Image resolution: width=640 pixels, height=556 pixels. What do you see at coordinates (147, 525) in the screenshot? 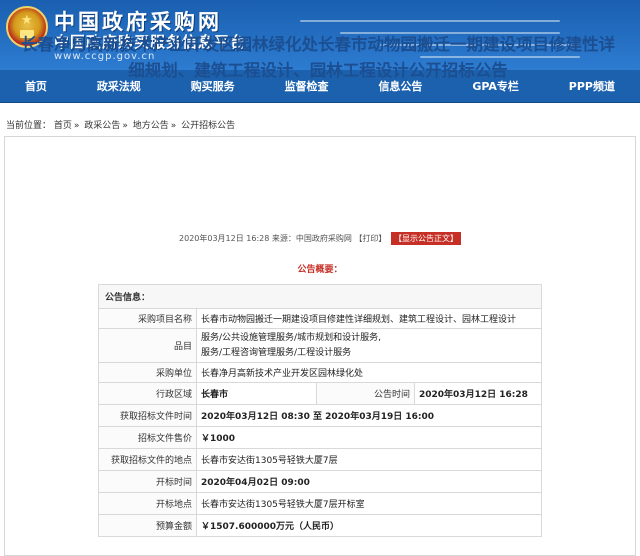
I see `row-label: 预算金额` at bounding box center [147, 525].